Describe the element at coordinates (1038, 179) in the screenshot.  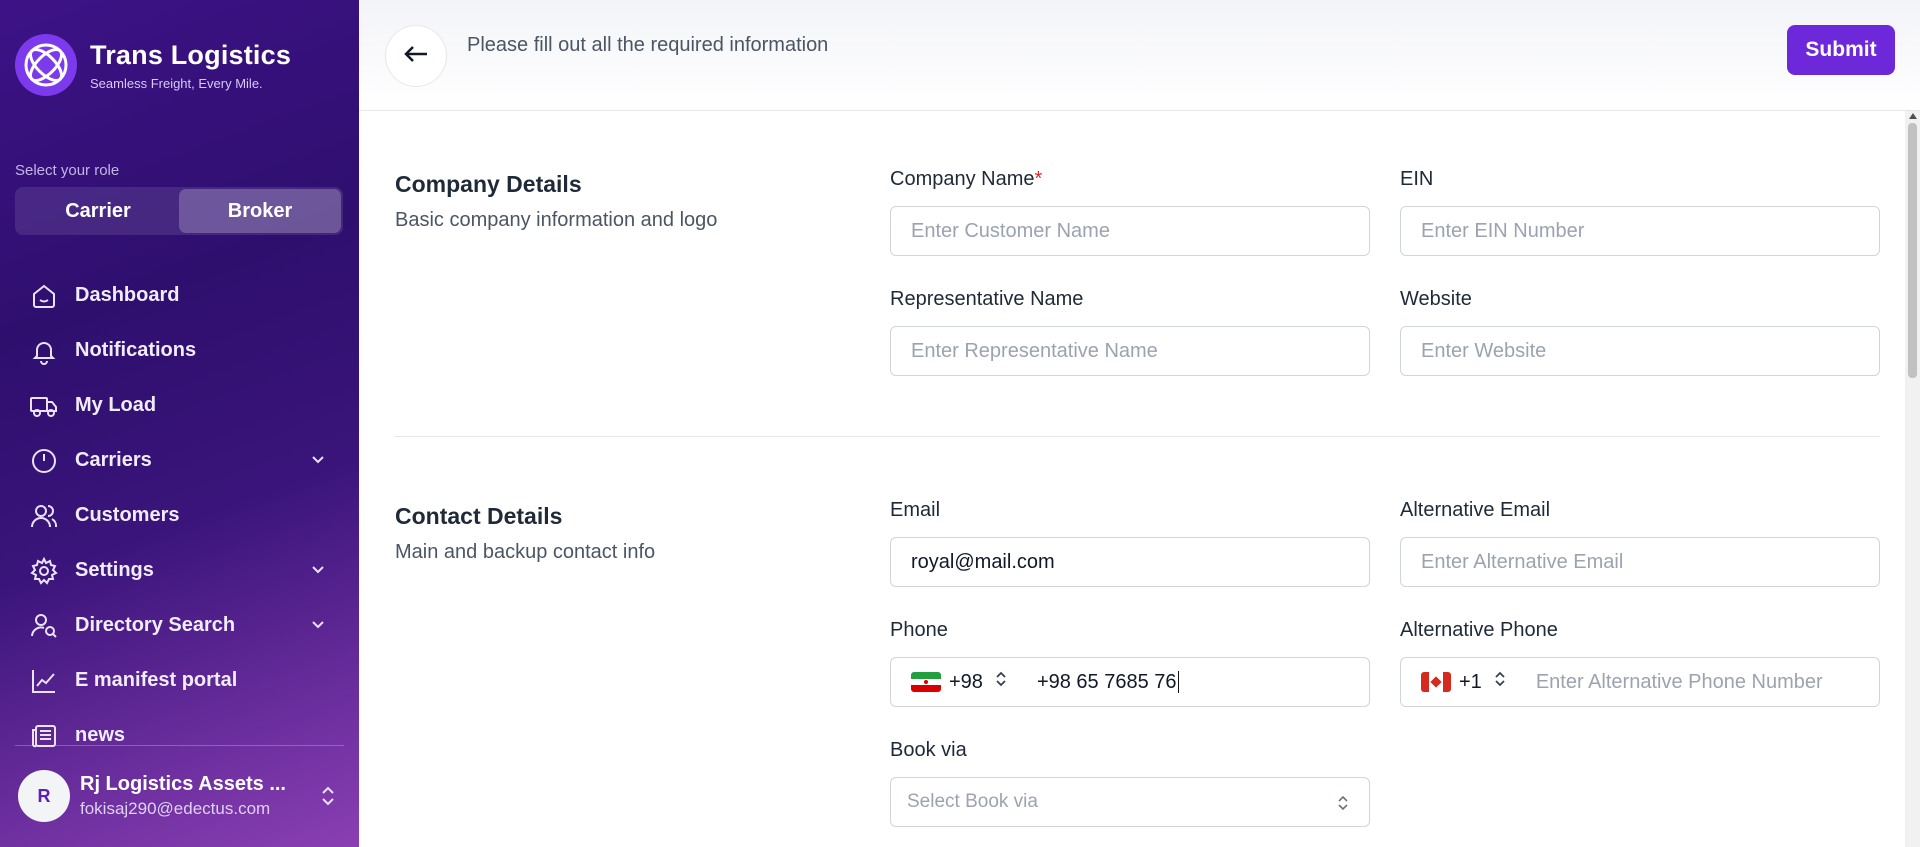
I see `required-marker: *` at that location.